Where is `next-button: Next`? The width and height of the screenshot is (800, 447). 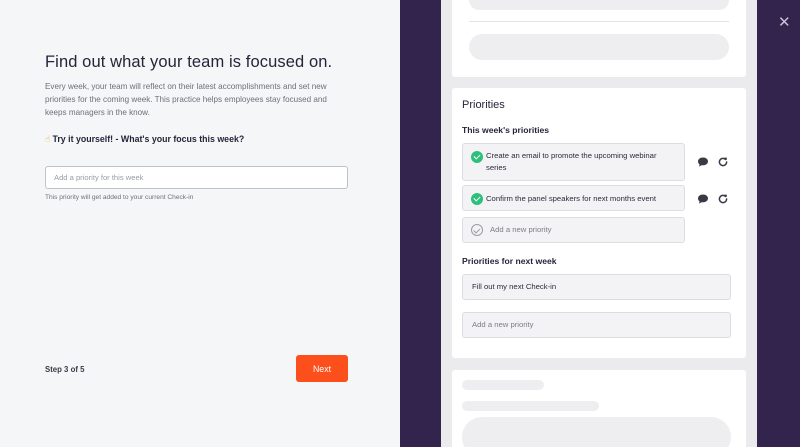
next-button: Next is located at coordinates (322, 368).